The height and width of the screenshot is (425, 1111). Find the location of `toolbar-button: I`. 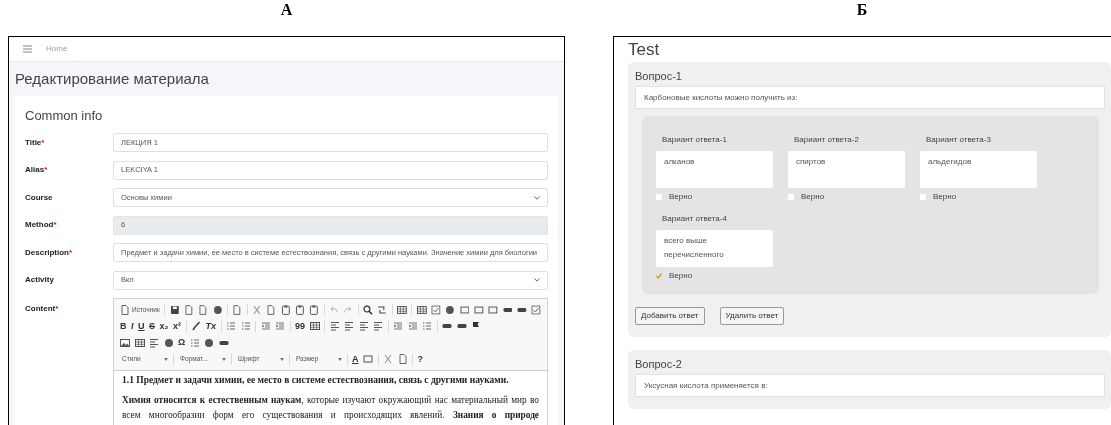

toolbar-button: I is located at coordinates (132, 326).